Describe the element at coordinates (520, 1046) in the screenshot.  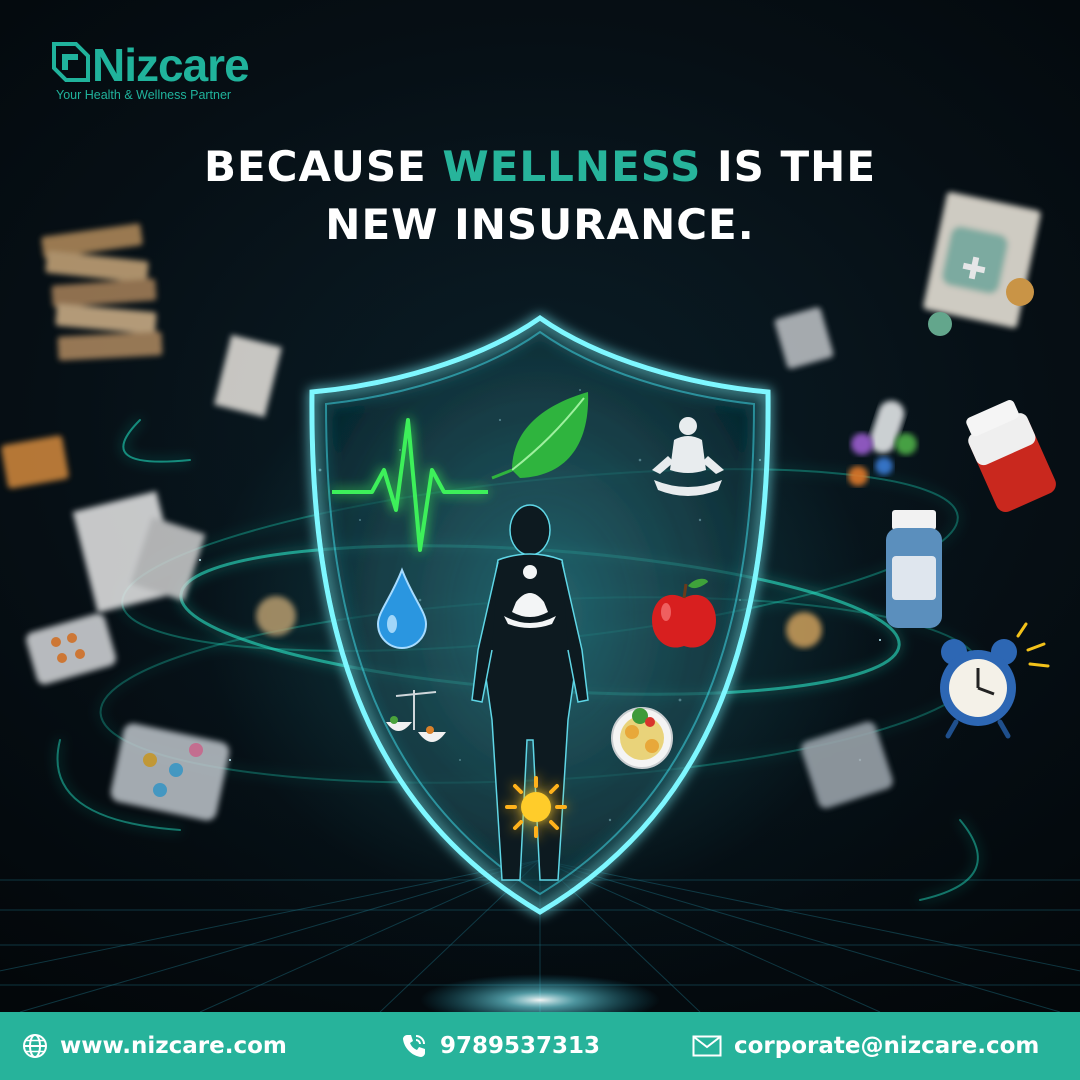
I see `phone-text: 9789537313` at that location.